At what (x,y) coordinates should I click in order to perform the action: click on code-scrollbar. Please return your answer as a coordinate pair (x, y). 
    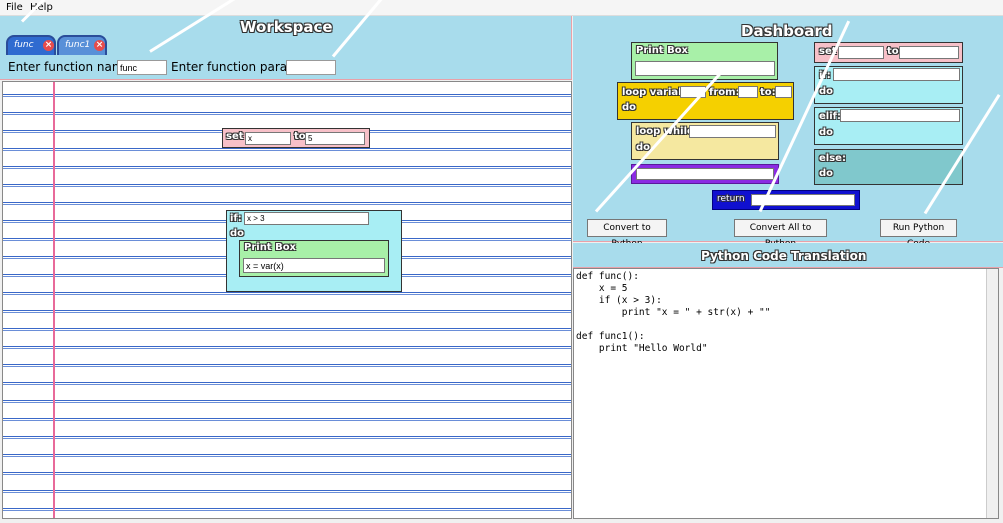
    Looking at the image, I should click on (992, 393).